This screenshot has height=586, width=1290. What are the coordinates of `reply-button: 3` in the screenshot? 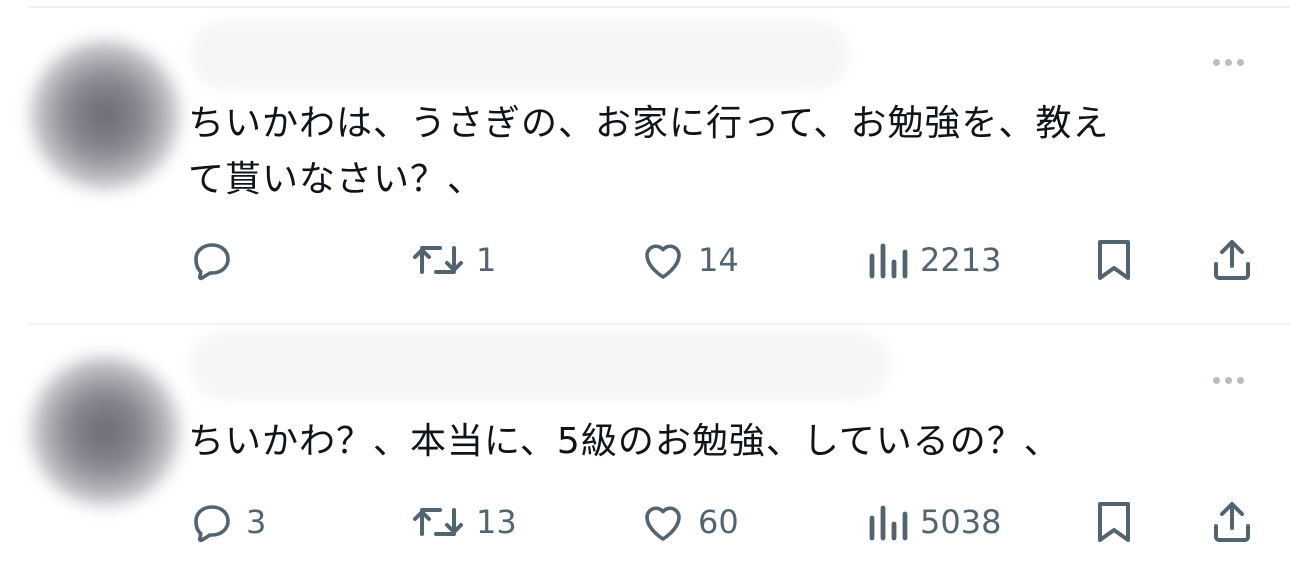 It's located at (227, 522).